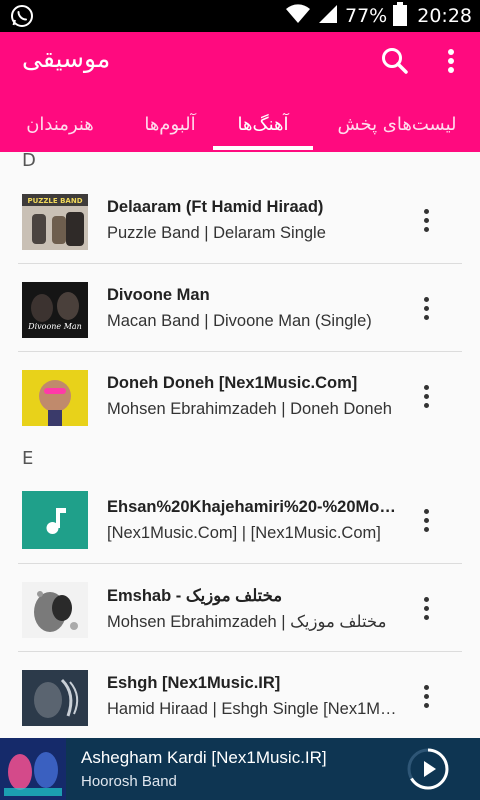  I want to click on song-subtitle: Macan Band | Divoone Man (Single), so click(239, 321).